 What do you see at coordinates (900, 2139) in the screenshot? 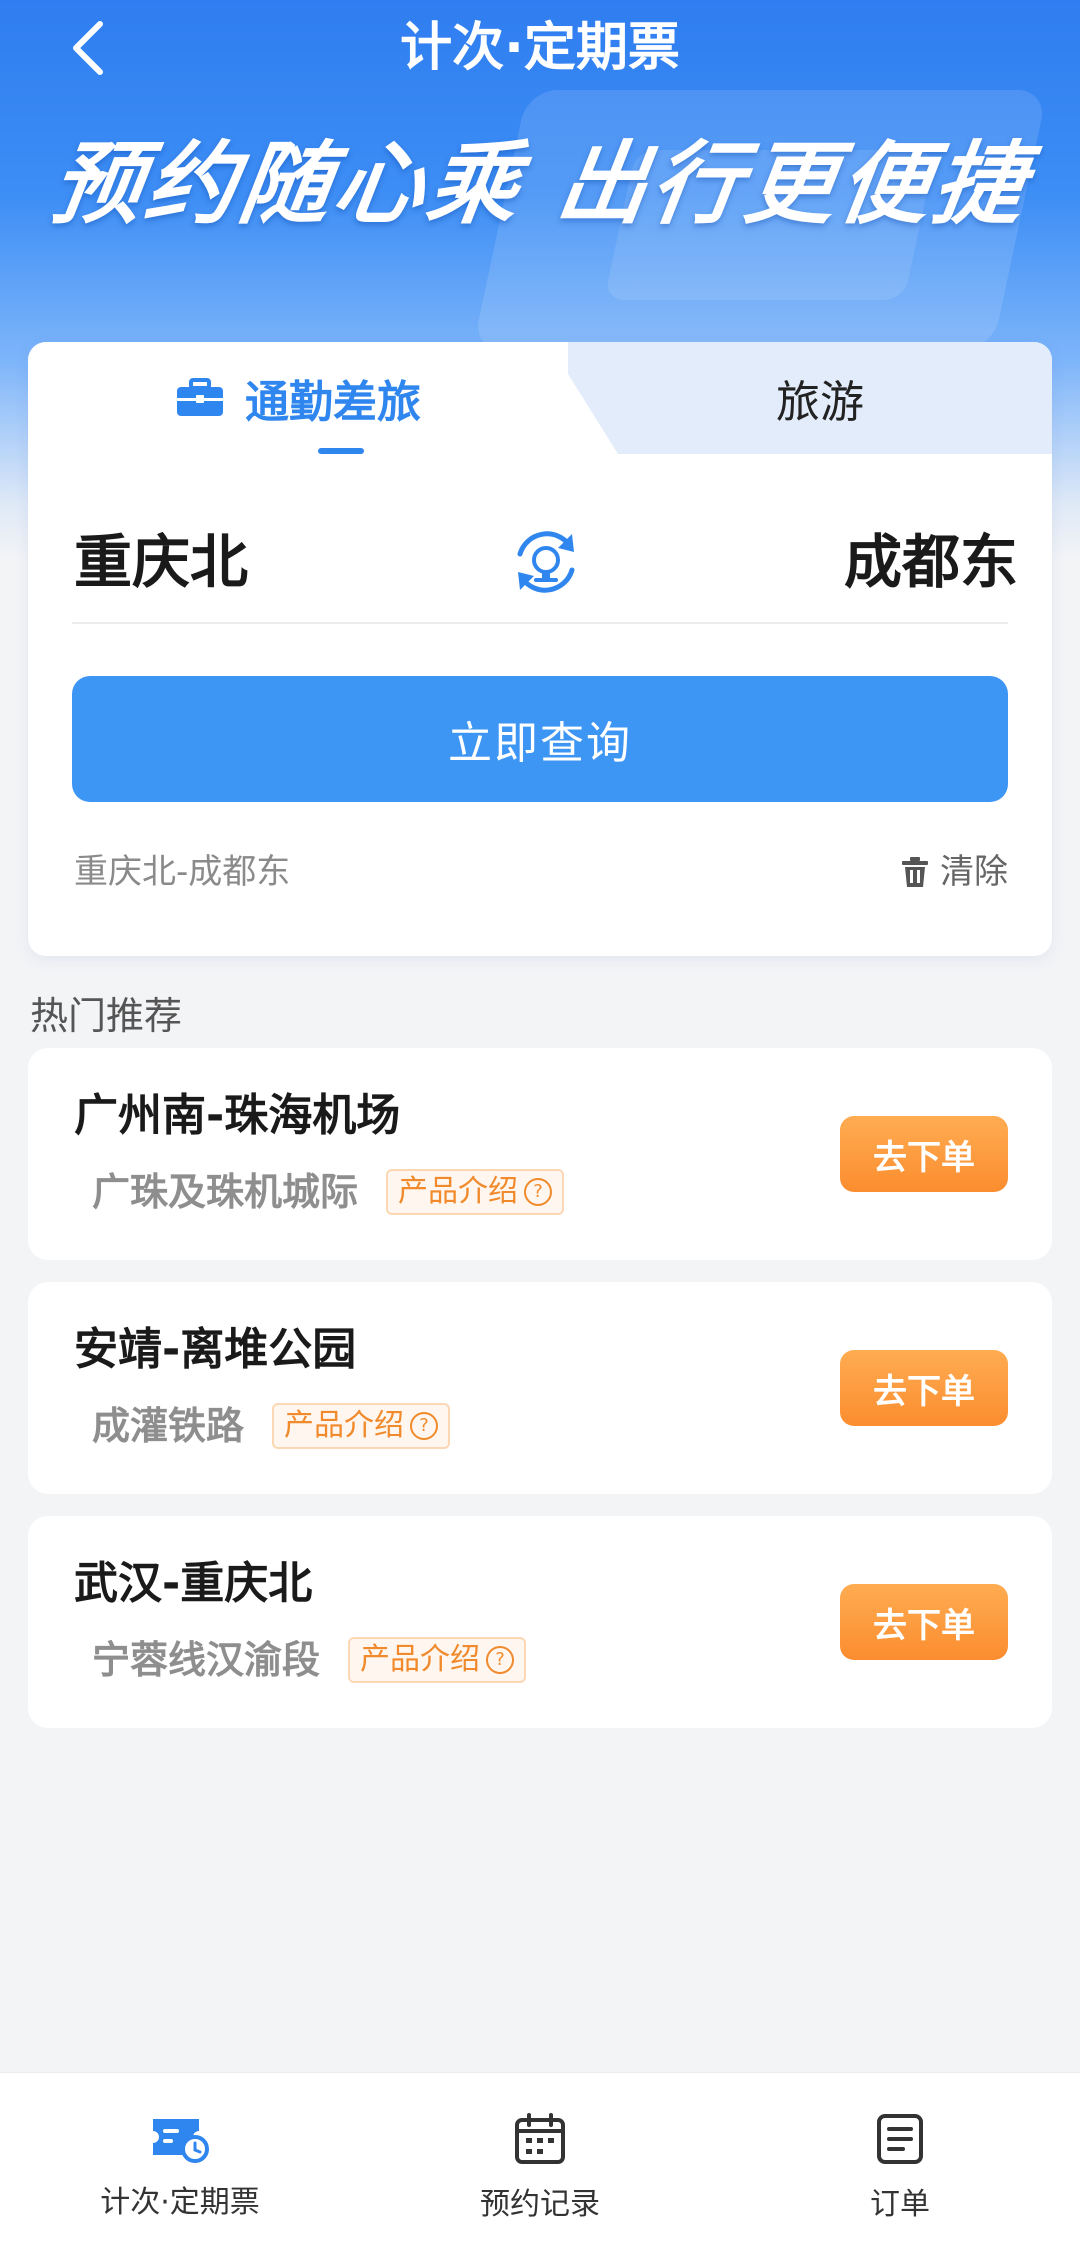
I see `order-list-icon` at bounding box center [900, 2139].